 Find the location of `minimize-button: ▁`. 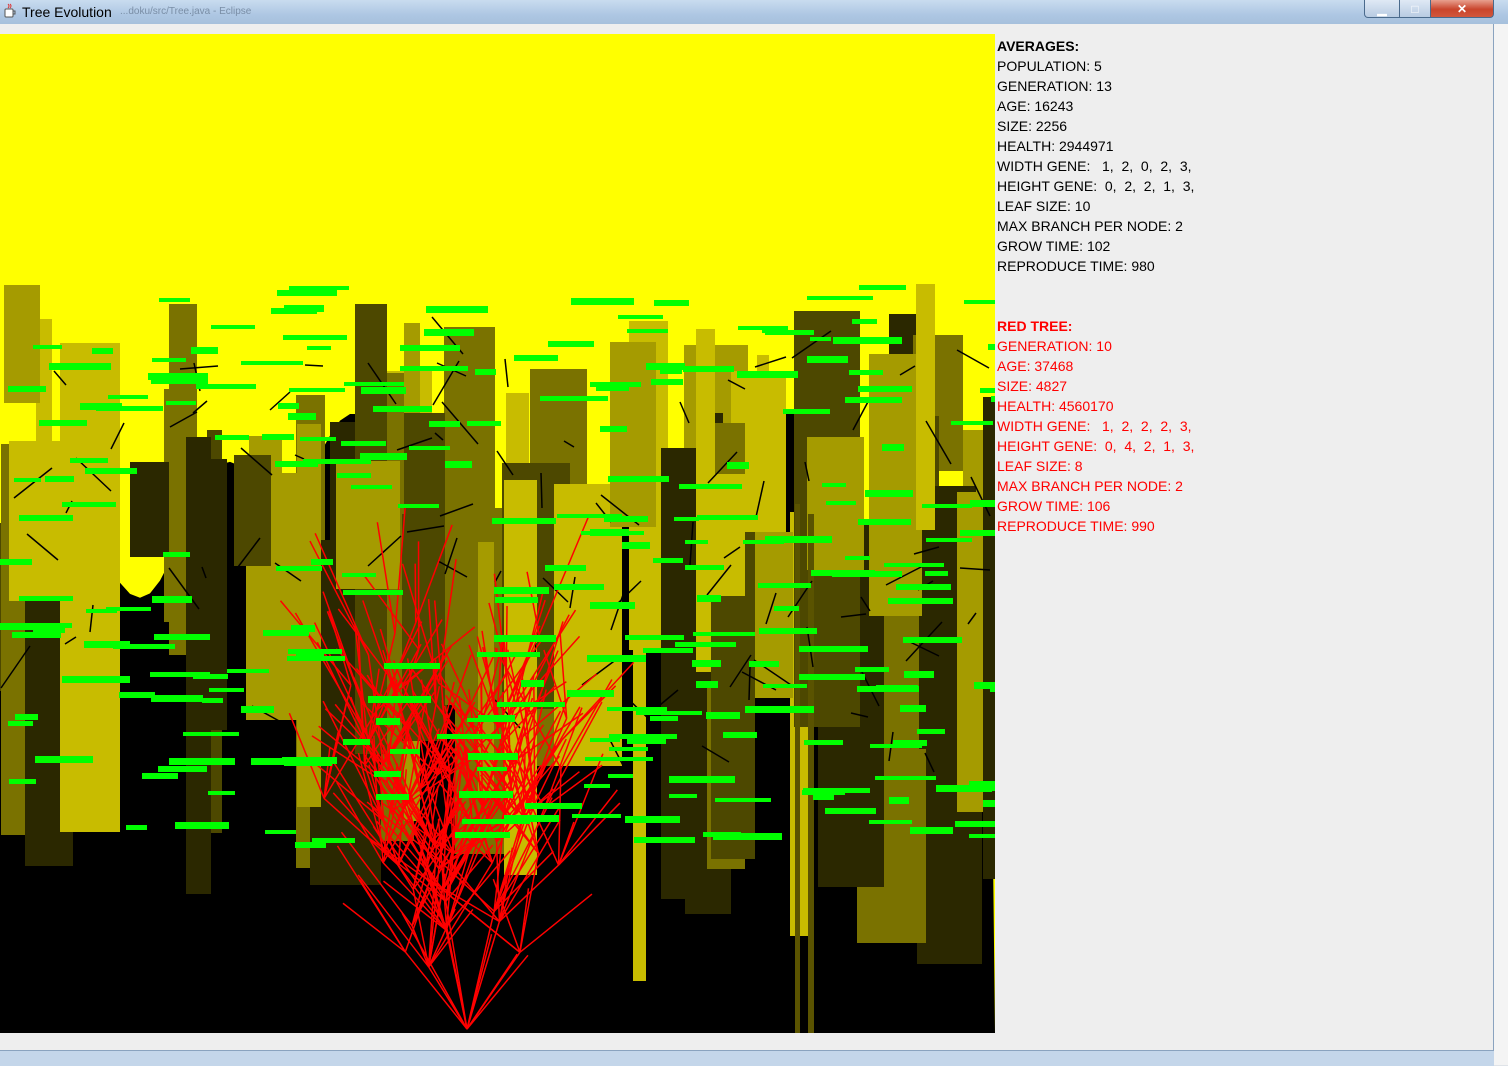

minimize-button: ▁ is located at coordinates (1382, 9).